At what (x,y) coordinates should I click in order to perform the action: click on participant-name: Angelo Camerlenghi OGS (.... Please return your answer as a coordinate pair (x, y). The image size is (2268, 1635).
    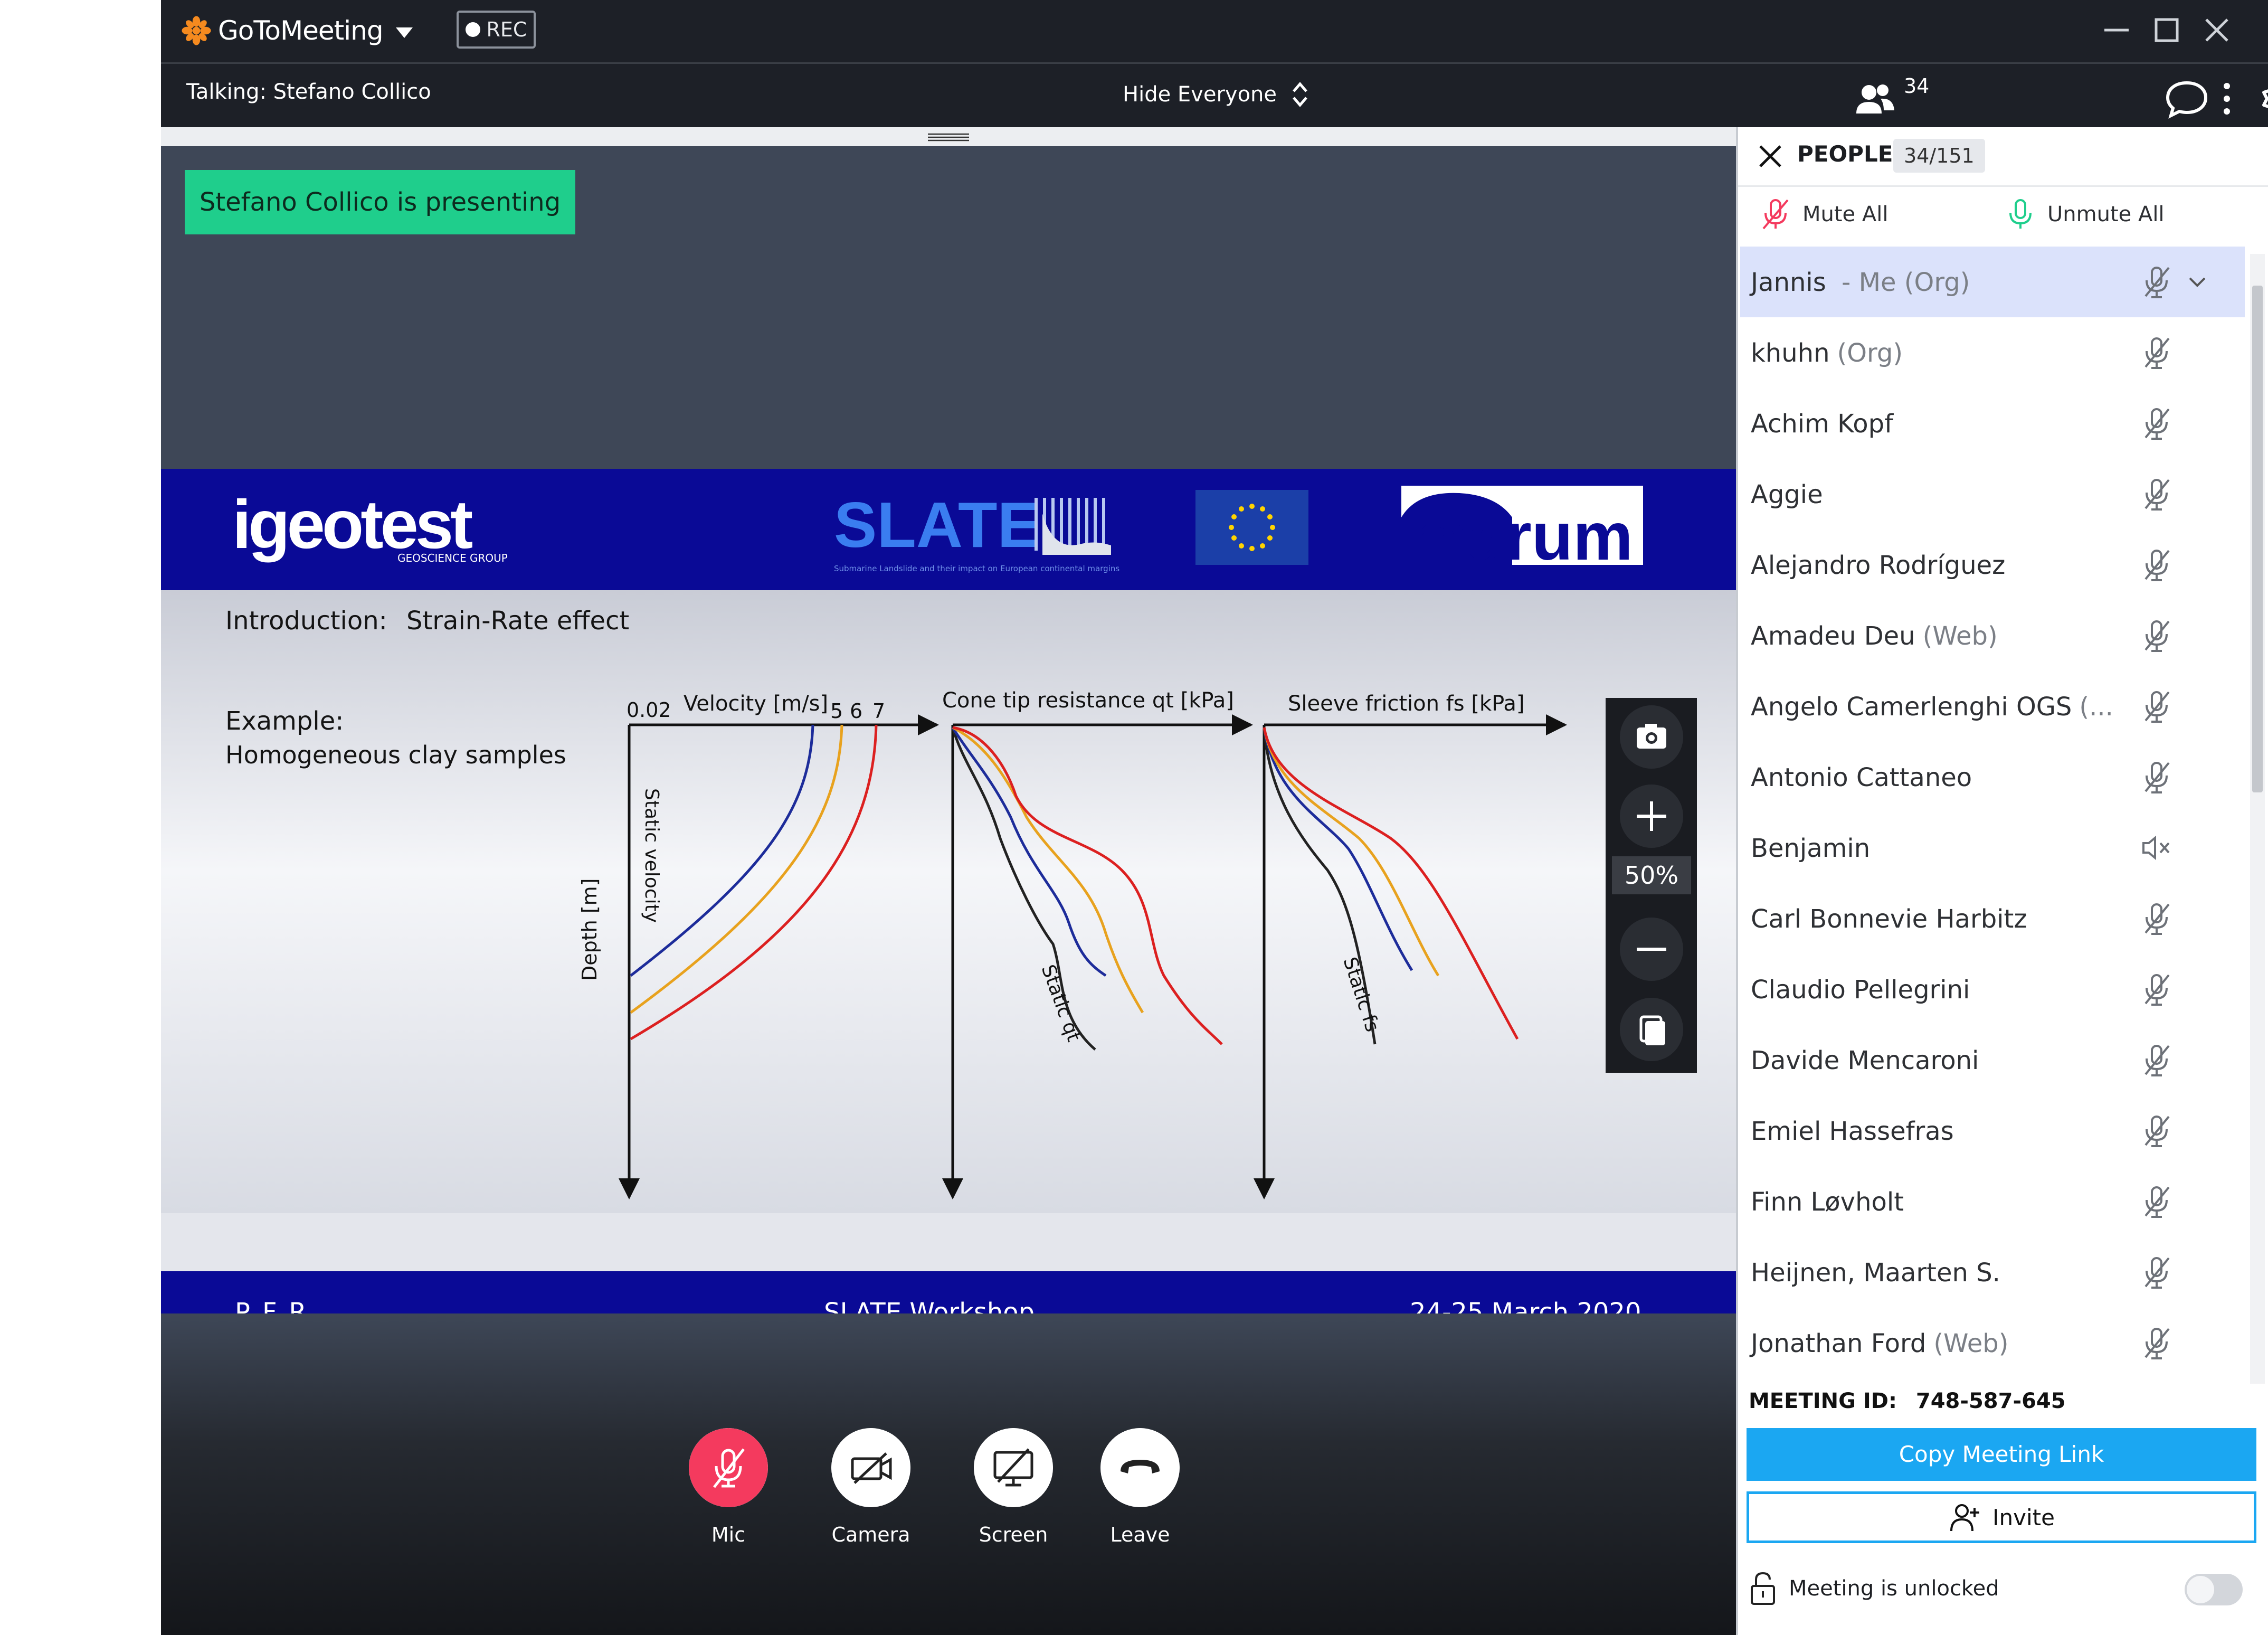
    Looking at the image, I should click on (1932, 707).